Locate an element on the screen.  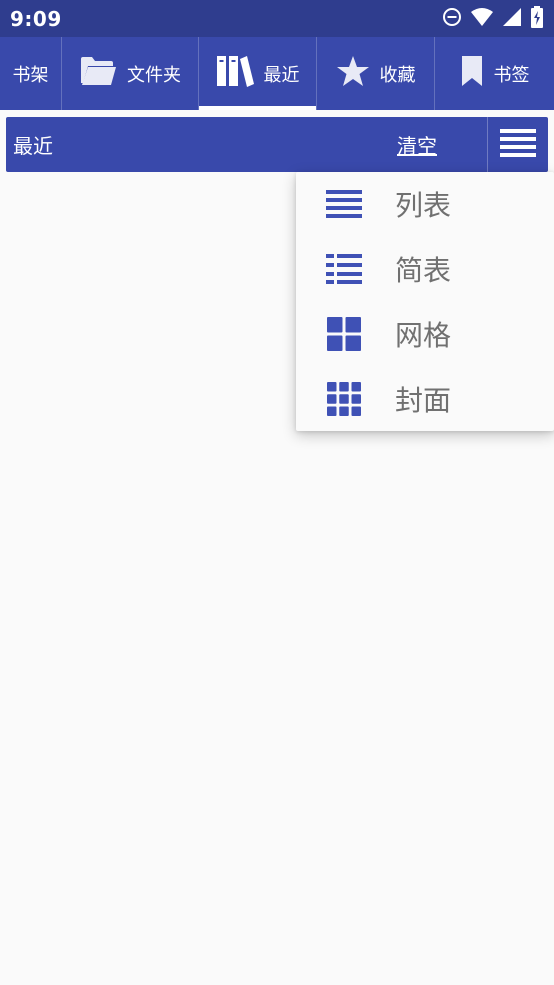
status-icons is located at coordinates (493, 18).